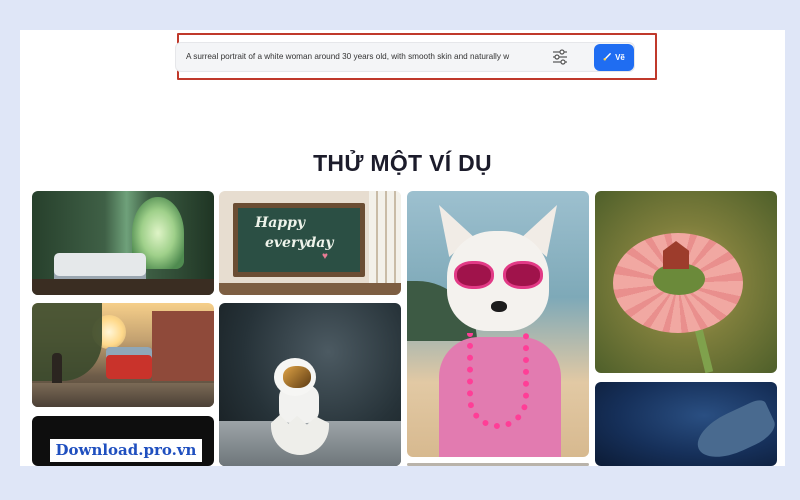 The height and width of the screenshot is (500, 800). What do you see at coordinates (297, 377) in the screenshot?
I see `astronaut-visor` at bounding box center [297, 377].